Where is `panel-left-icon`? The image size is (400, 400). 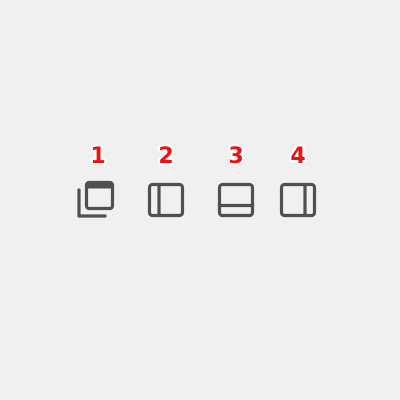 panel-left-icon is located at coordinates (166, 200).